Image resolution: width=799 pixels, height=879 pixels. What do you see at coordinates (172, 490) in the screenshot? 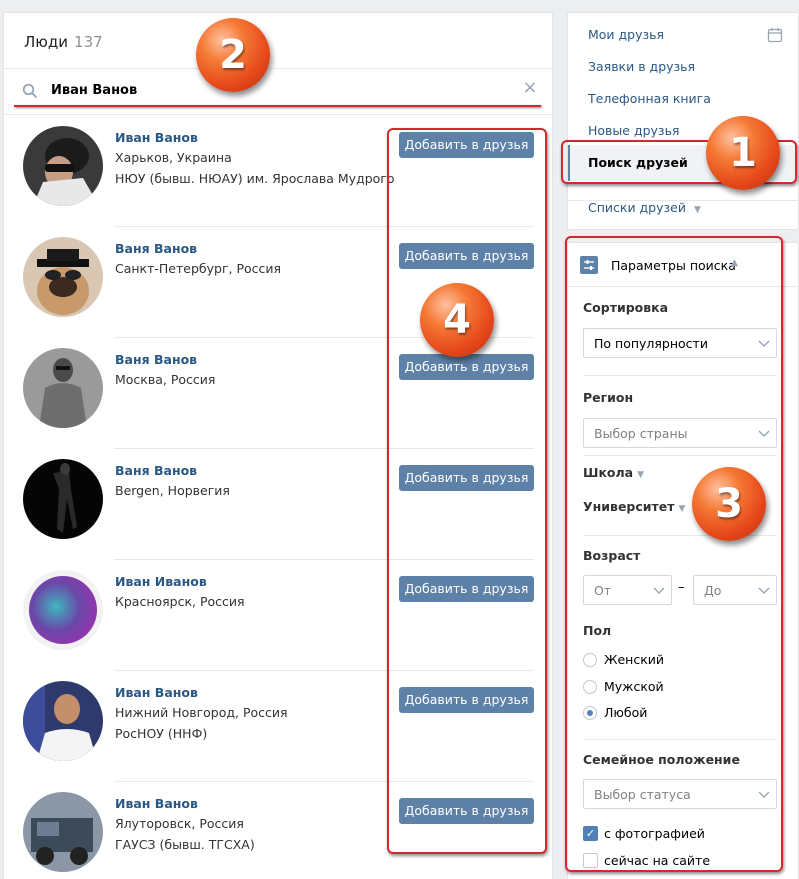
I see `person-location: Bergen, Норвегия` at bounding box center [172, 490].